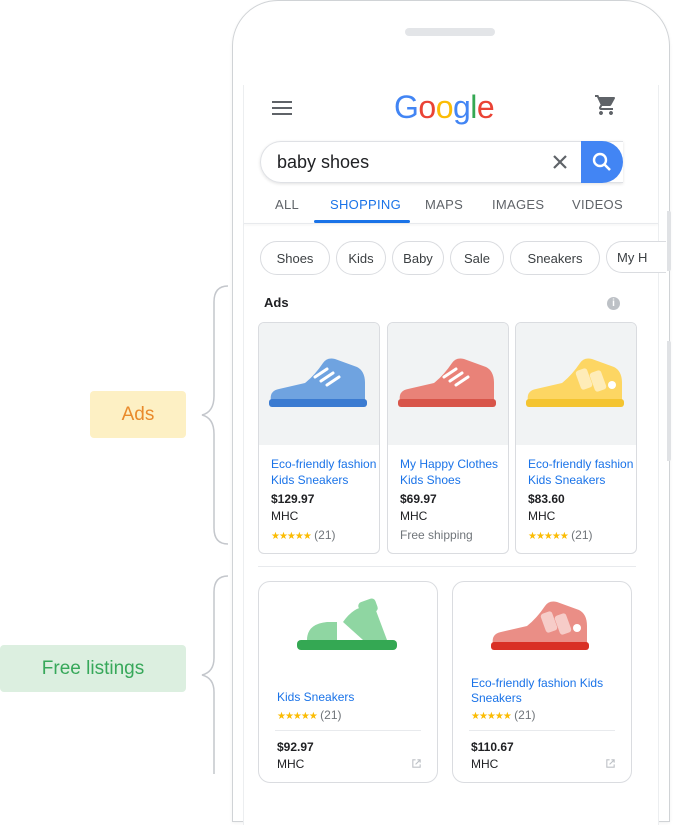 The image size is (682, 825). What do you see at coordinates (276, 302) in the screenshot?
I see `ads-label: Ads` at bounding box center [276, 302].